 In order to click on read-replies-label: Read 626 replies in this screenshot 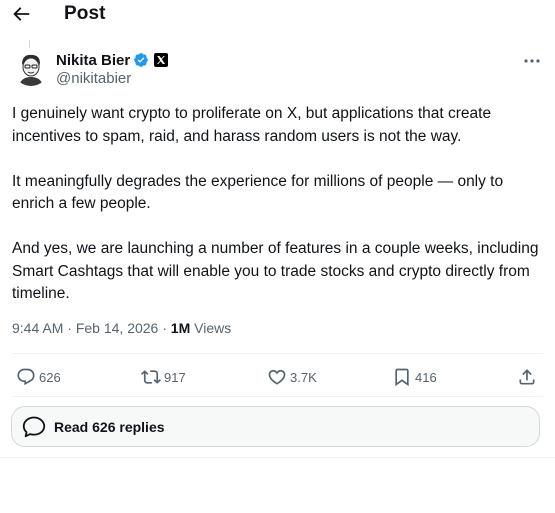, I will do `click(109, 426)`.